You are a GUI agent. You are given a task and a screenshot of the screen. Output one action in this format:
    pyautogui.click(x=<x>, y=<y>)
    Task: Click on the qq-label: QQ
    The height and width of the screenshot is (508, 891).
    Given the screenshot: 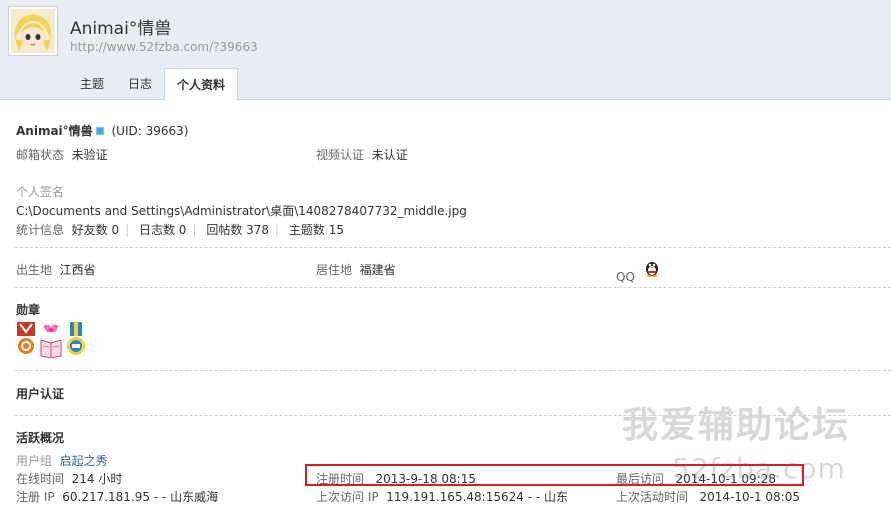 What is the action you would take?
    pyautogui.click(x=625, y=277)
    